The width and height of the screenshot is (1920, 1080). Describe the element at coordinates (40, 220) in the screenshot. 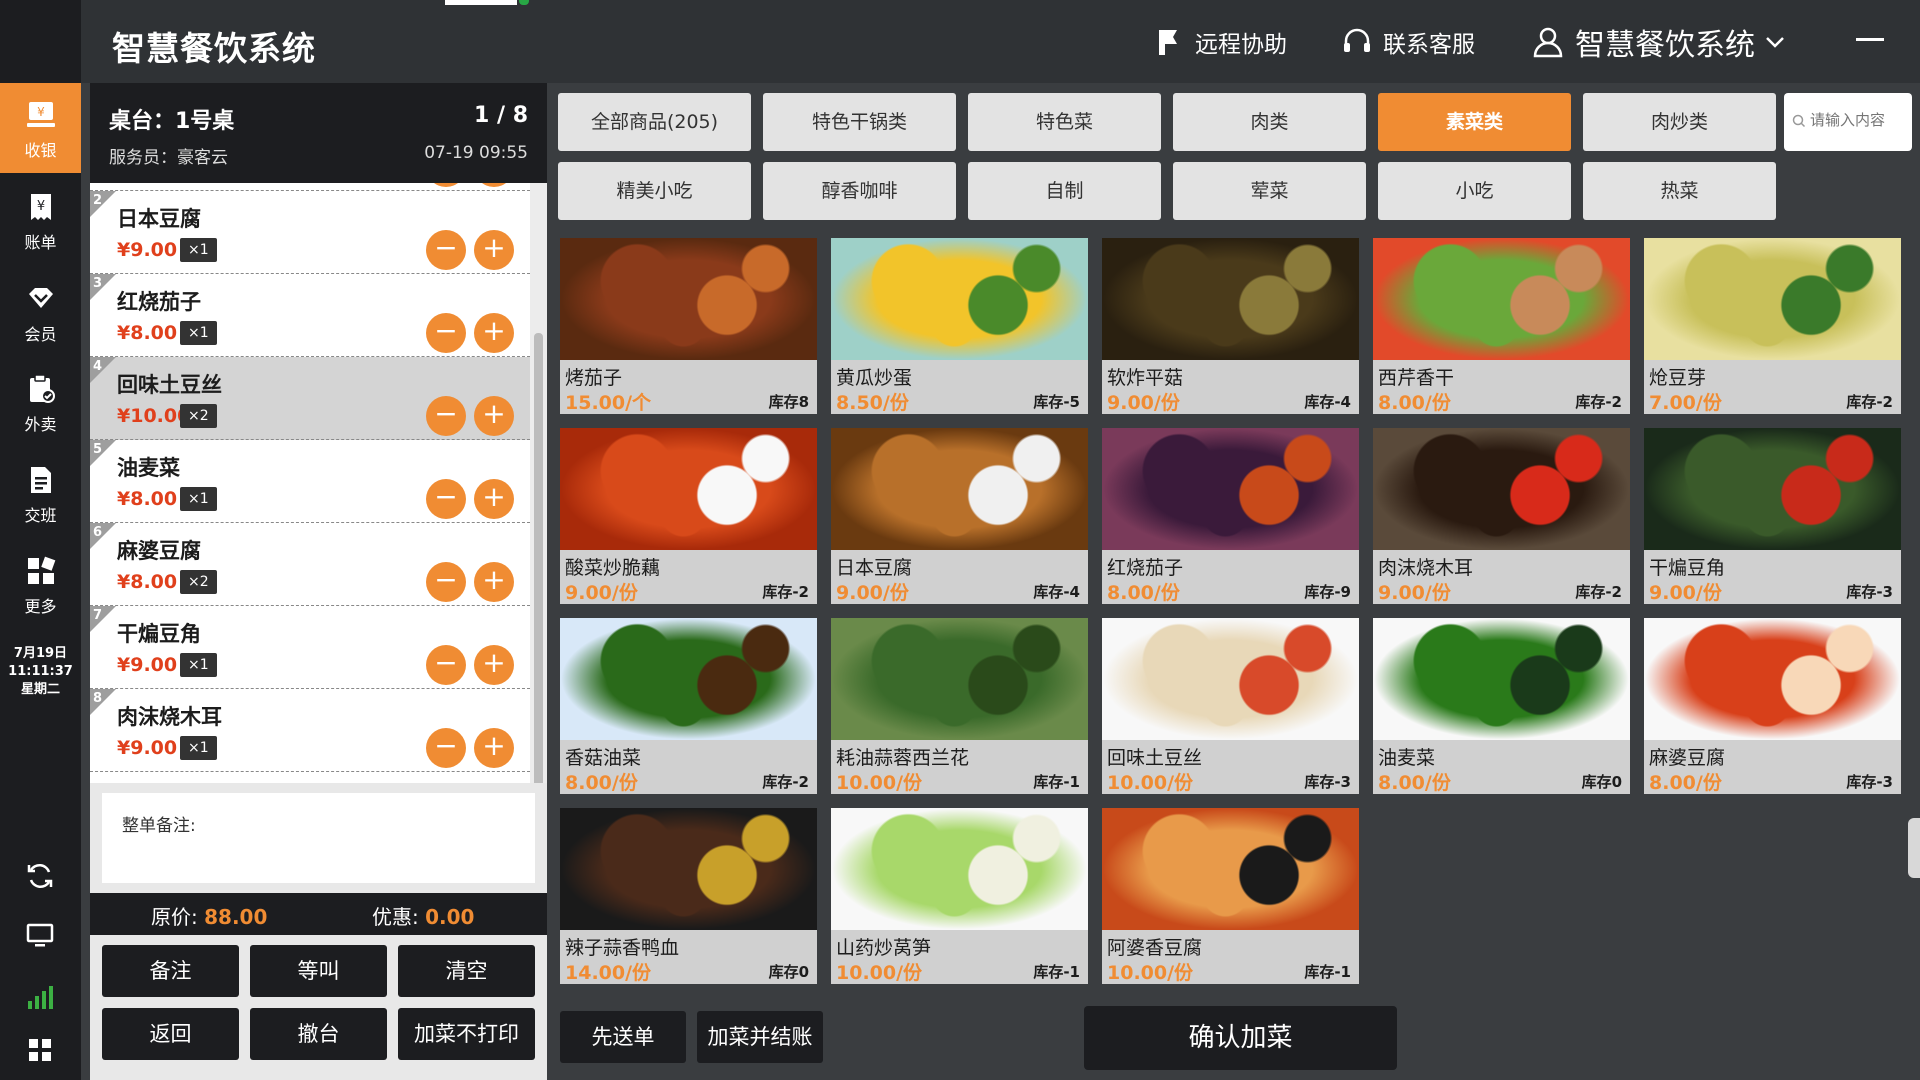

I see `nav-item-bill: ¥ 账单` at that location.